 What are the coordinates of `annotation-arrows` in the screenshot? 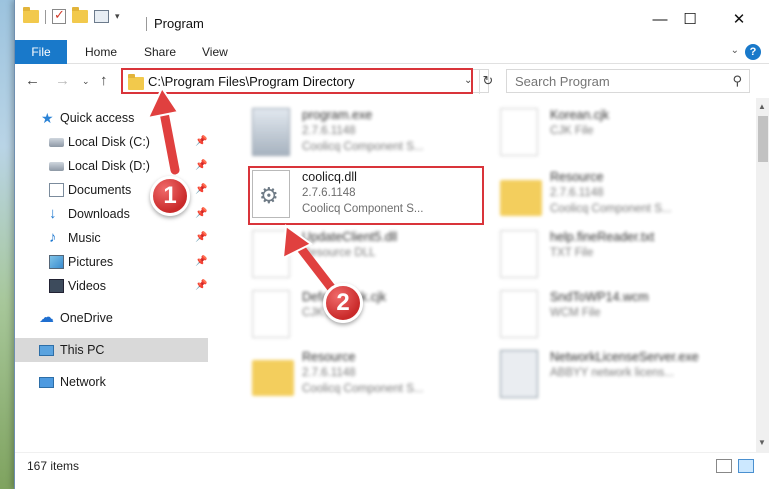 It's located at (242, 190).